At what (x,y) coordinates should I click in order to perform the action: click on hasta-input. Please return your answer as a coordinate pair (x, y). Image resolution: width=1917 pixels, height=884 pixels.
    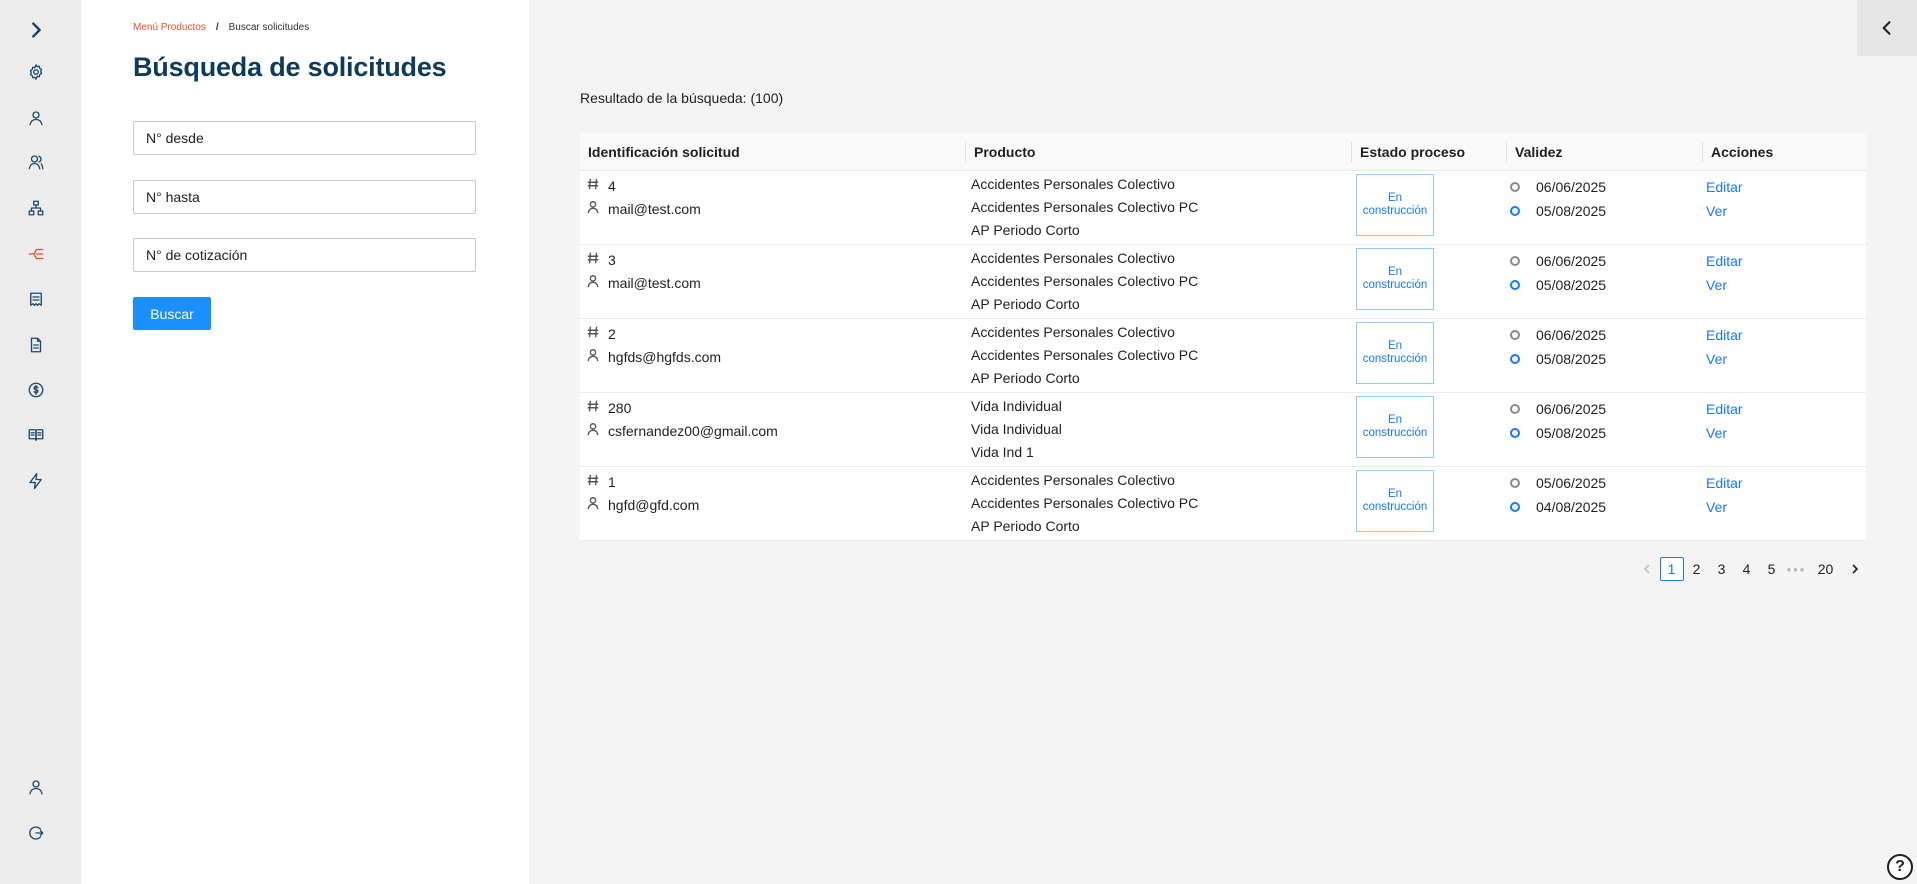
    Looking at the image, I should click on (304, 197).